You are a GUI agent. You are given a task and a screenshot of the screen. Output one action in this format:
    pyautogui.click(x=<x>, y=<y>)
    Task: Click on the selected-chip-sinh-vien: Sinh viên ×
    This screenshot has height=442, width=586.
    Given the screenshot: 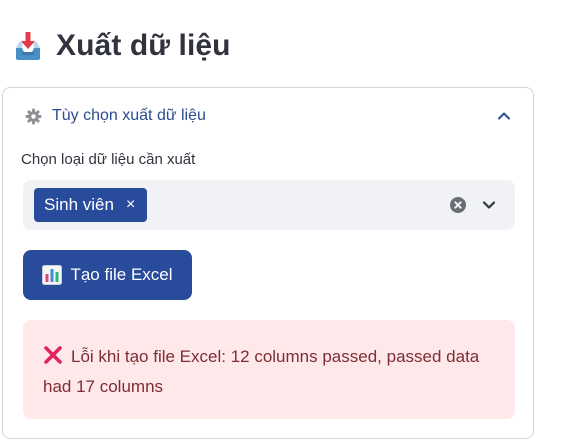 What is the action you would take?
    pyautogui.click(x=91, y=205)
    